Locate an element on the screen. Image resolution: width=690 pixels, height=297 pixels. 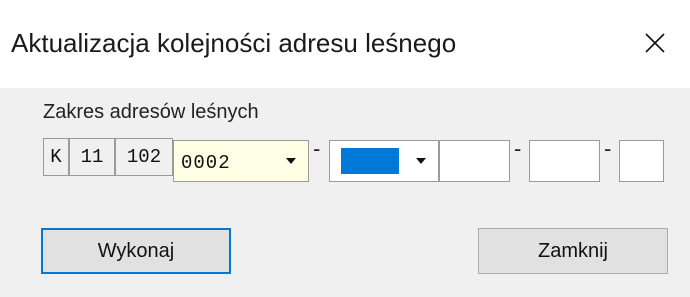
segment-k-field: K is located at coordinates (56, 157).